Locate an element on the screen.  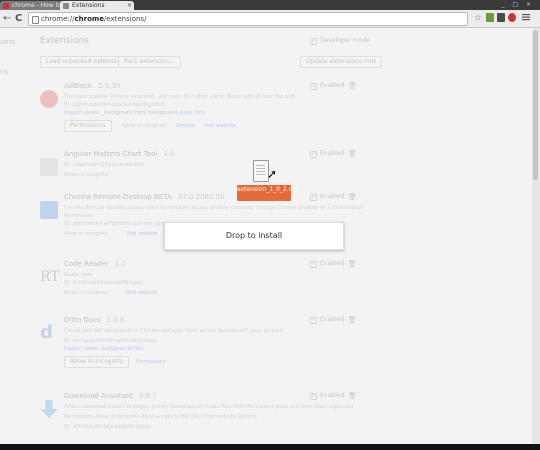
extension-green-icon is located at coordinates (490, 17).